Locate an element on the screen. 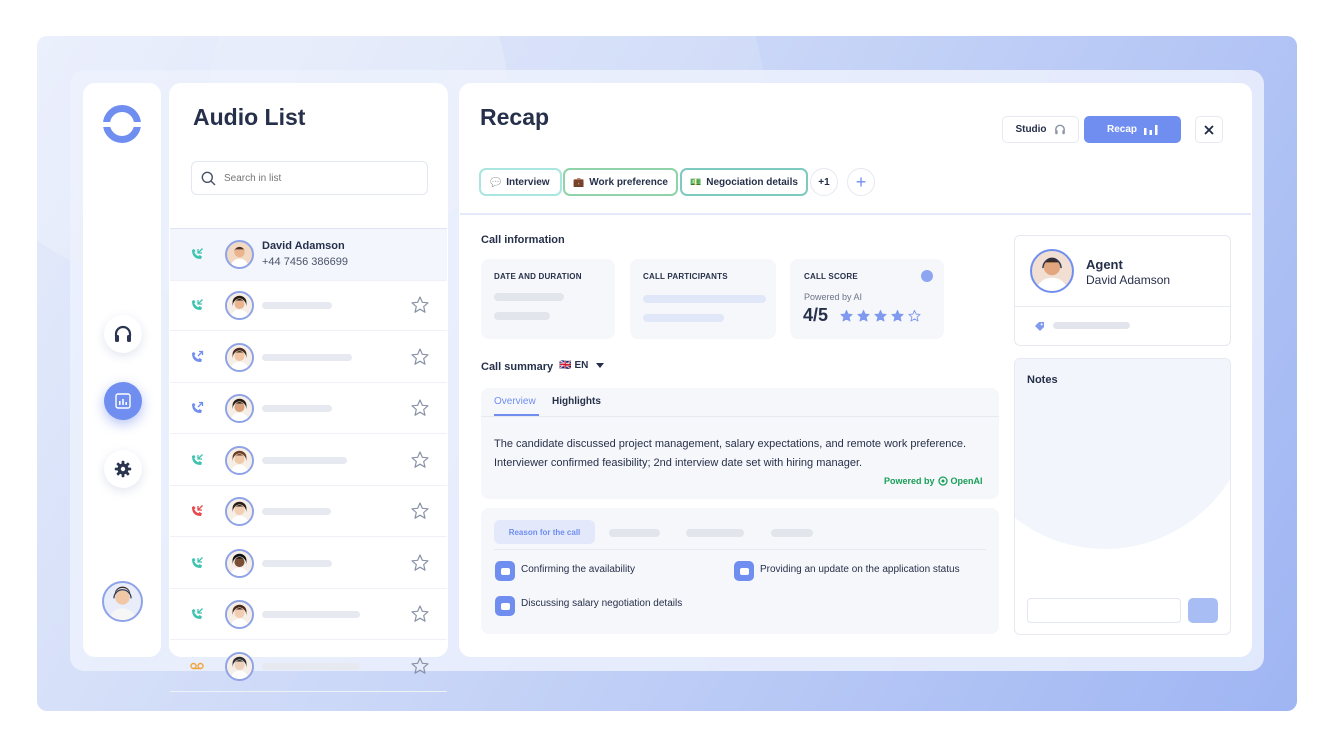 Image resolution: width=1332 pixels, height=746 pixels. search-icon is located at coordinates (208, 178).